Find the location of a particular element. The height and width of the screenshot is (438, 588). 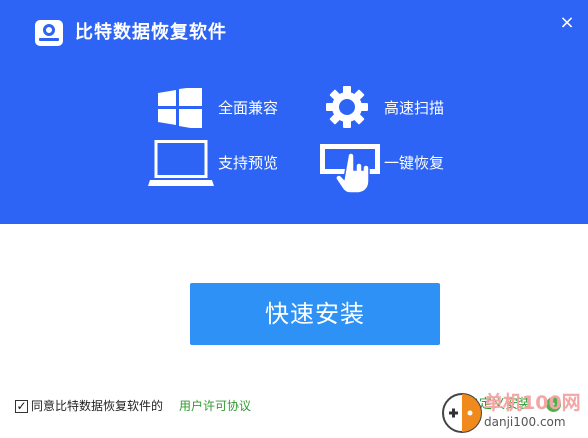

watermark-title: 单机100网 is located at coordinates (532, 403).